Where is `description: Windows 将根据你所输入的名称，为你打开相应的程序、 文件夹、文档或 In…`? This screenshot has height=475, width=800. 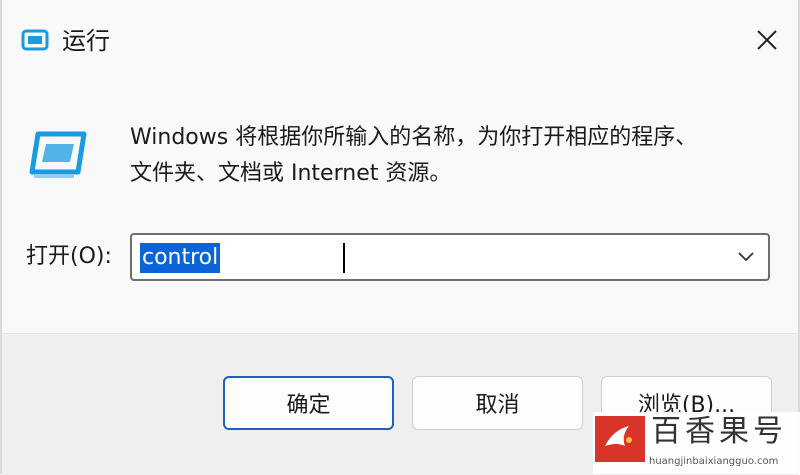
description: Windows 将根据你所输入的名称，为你打开相应的程序、 文件夹、文档或 In… is located at coordinates (450, 156).